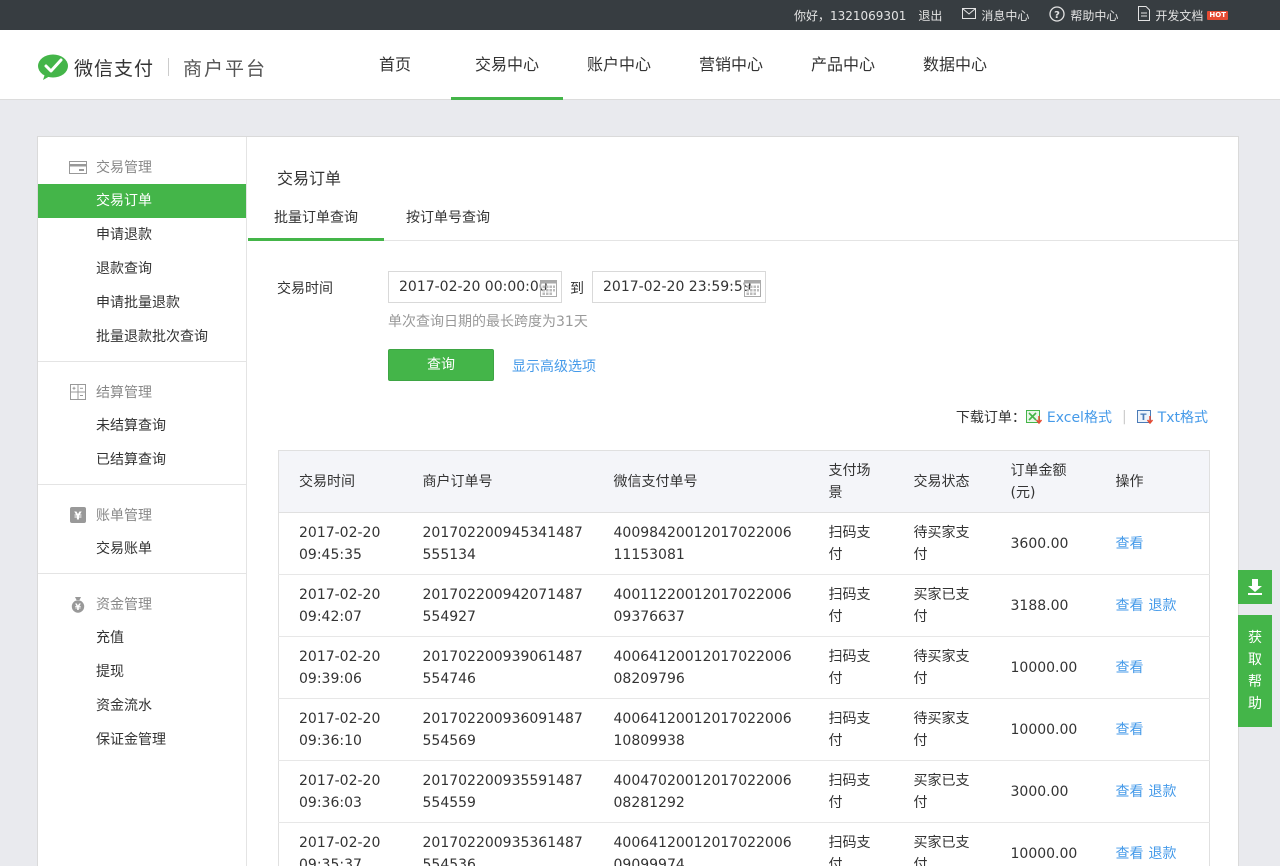 This screenshot has height=866, width=1280. Describe the element at coordinates (142, 337) in the screenshot. I see `sidebar-item-batch-refund-query: 批量退款批次查询` at that location.